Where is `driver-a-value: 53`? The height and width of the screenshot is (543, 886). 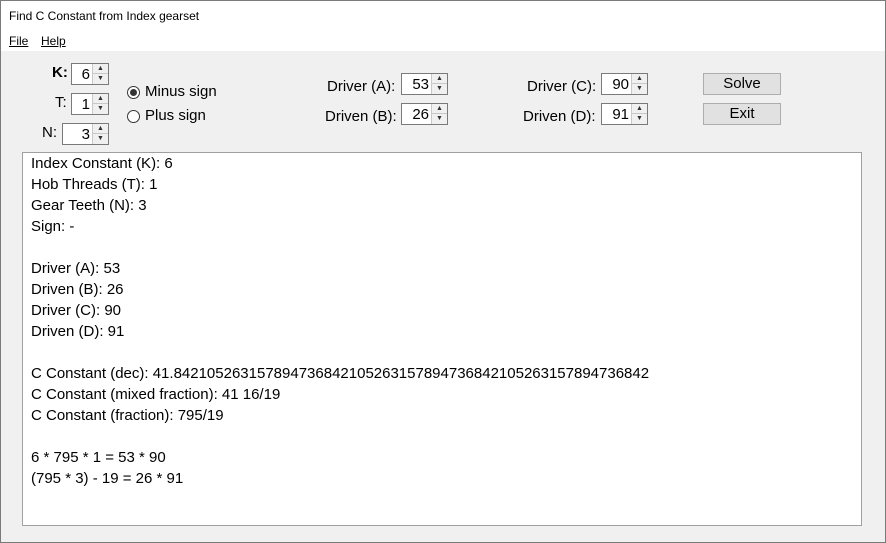 driver-a-value: 53 is located at coordinates (420, 84).